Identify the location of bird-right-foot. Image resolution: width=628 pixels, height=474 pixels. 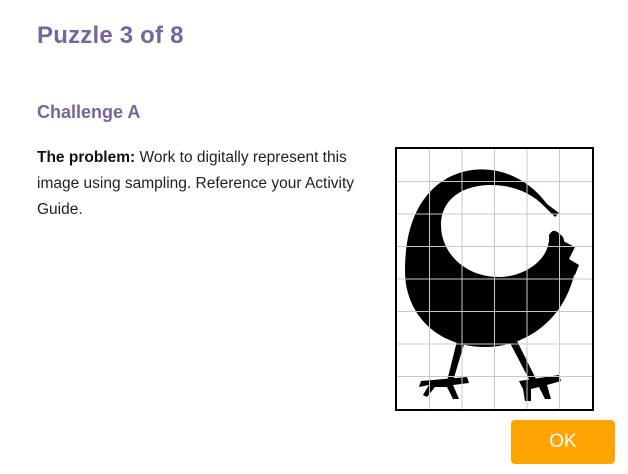
(540, 388).